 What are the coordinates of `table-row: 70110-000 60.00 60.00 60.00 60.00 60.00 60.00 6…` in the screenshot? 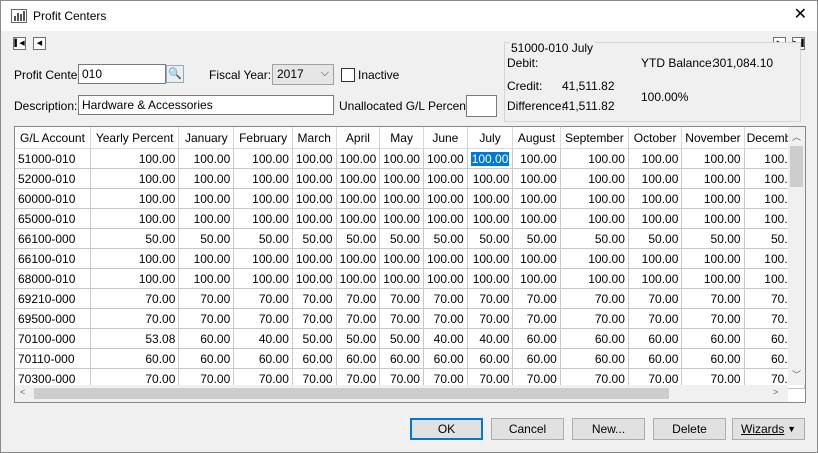 It's located at (410, 358).